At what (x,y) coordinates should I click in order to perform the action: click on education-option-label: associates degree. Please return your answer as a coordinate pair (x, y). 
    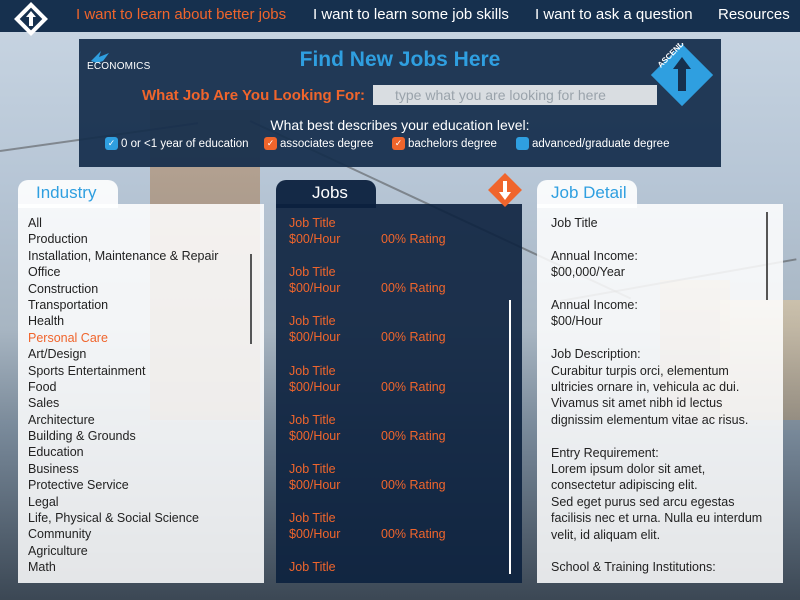
    Looking at the image, I should click on (327, 143).